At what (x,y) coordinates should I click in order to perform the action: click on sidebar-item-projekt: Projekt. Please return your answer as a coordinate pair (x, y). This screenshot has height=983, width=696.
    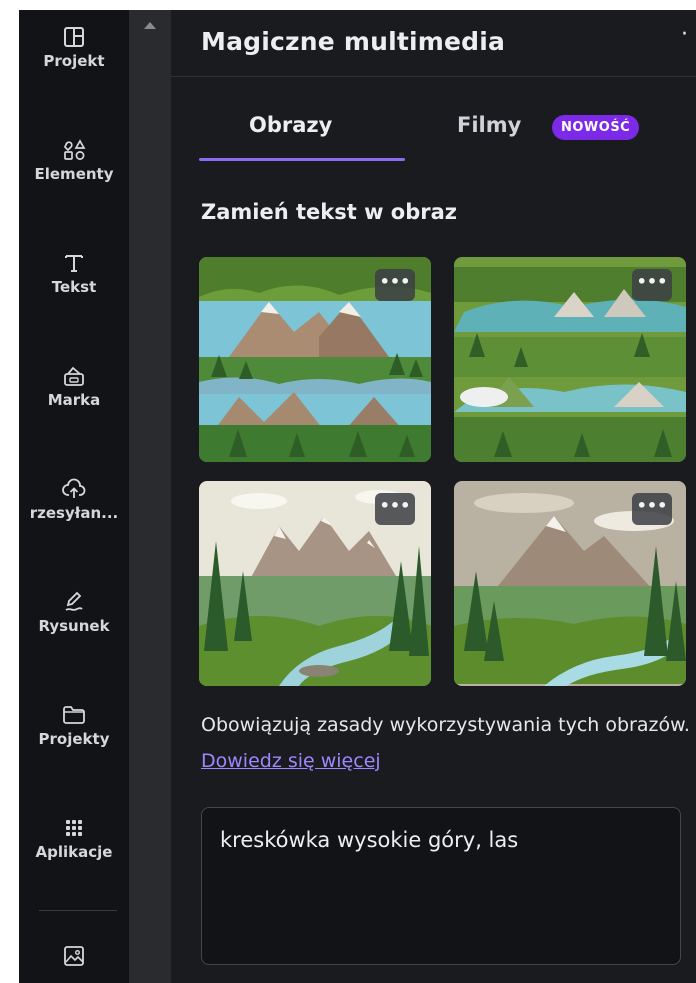
    Looking at the image, I should click on (74, 60).